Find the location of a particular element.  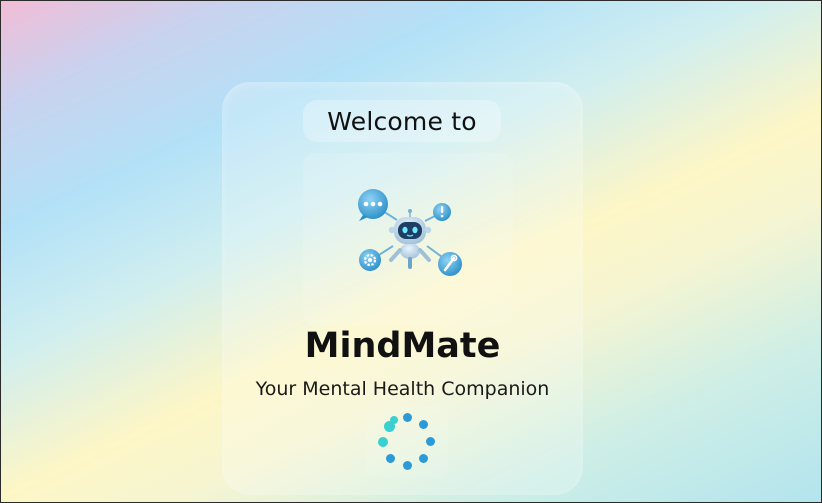

app-name: MindMate is located at coordinates (402, 346).